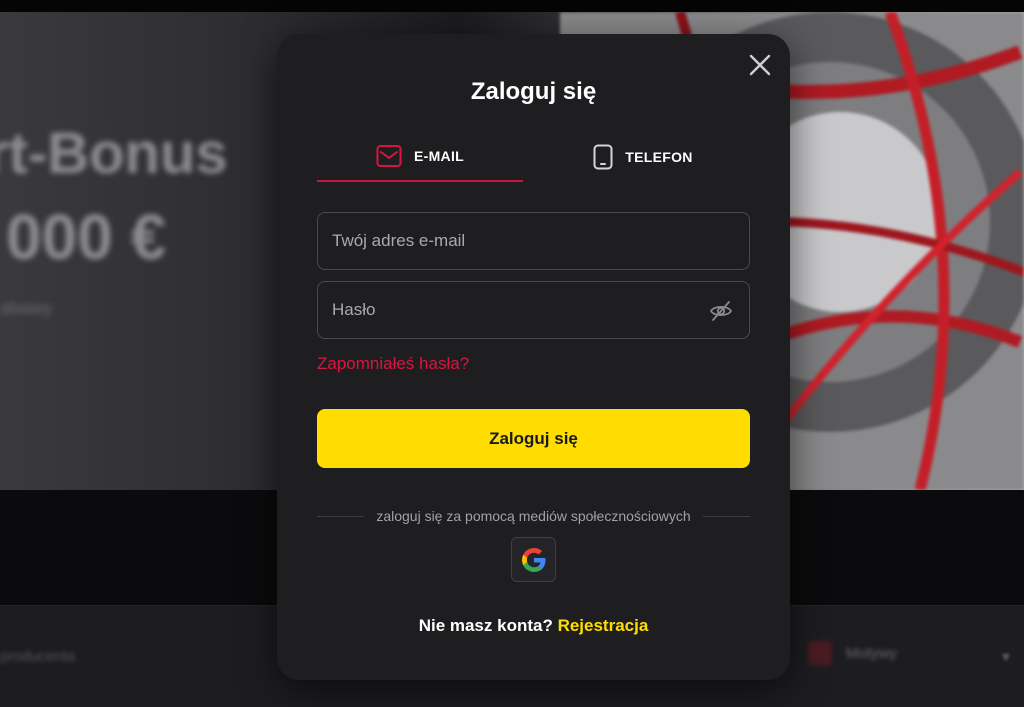 This screenshot has width=1024, height=707. I want to click on phone-icon, so click(603, 157).